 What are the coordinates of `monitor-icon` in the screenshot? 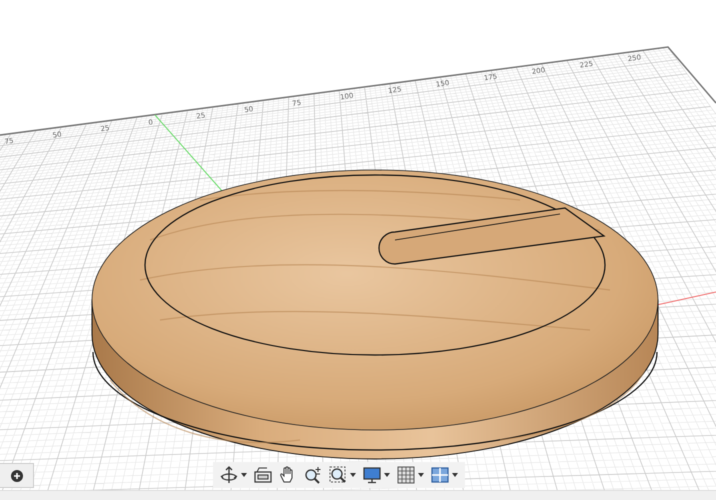 It's located at (372, 475).